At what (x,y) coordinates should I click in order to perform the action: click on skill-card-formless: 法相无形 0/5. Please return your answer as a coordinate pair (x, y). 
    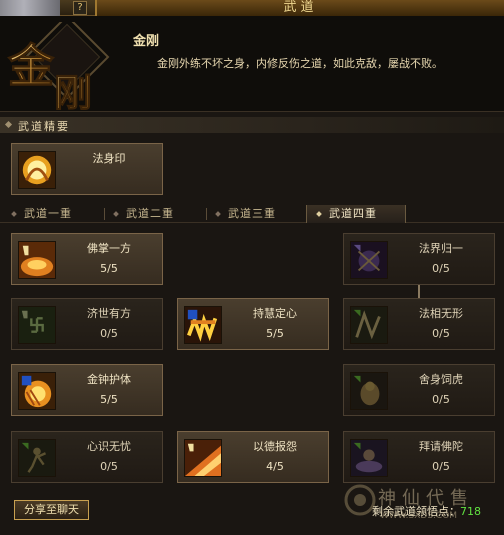
    Looking at the image, I should click on (419, 324).